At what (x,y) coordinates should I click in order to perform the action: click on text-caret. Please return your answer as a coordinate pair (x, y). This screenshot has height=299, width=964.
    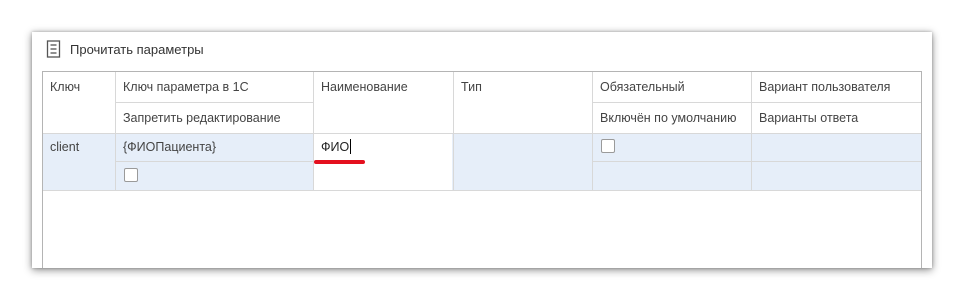
    Looking at the image, I should click on (351, 146).